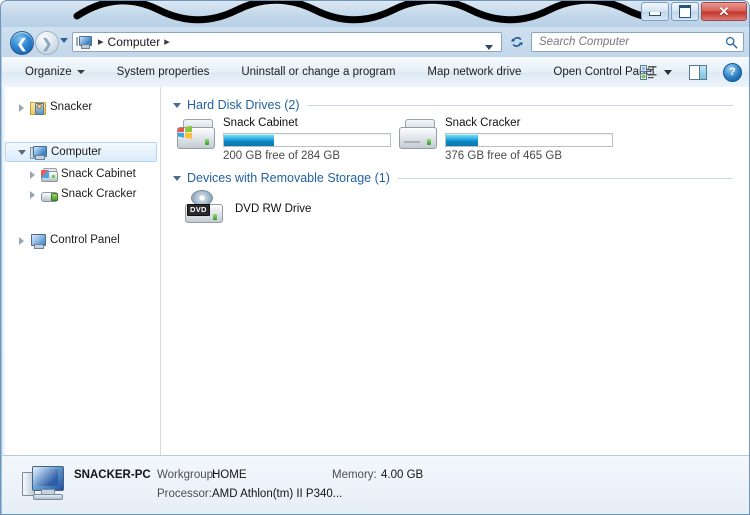 The width and height of the screenshot is (750, 515). I want to click on sidebar-item-snacker: Snacker, so click(81, 107).